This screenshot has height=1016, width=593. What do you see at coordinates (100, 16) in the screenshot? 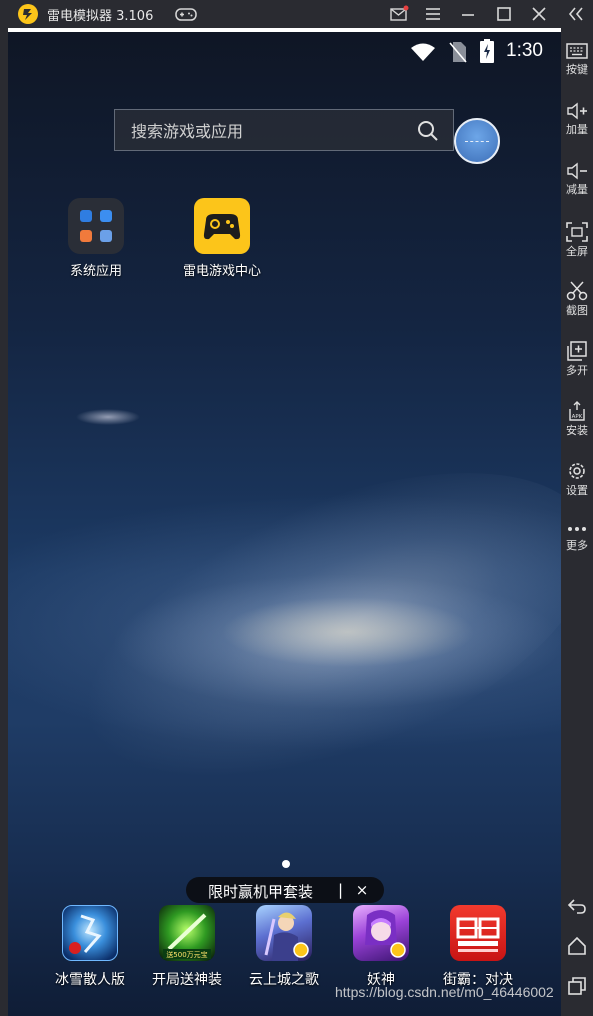
I see `window-title: 雷电模拟器 3.106` at bounding box center [100, 16].